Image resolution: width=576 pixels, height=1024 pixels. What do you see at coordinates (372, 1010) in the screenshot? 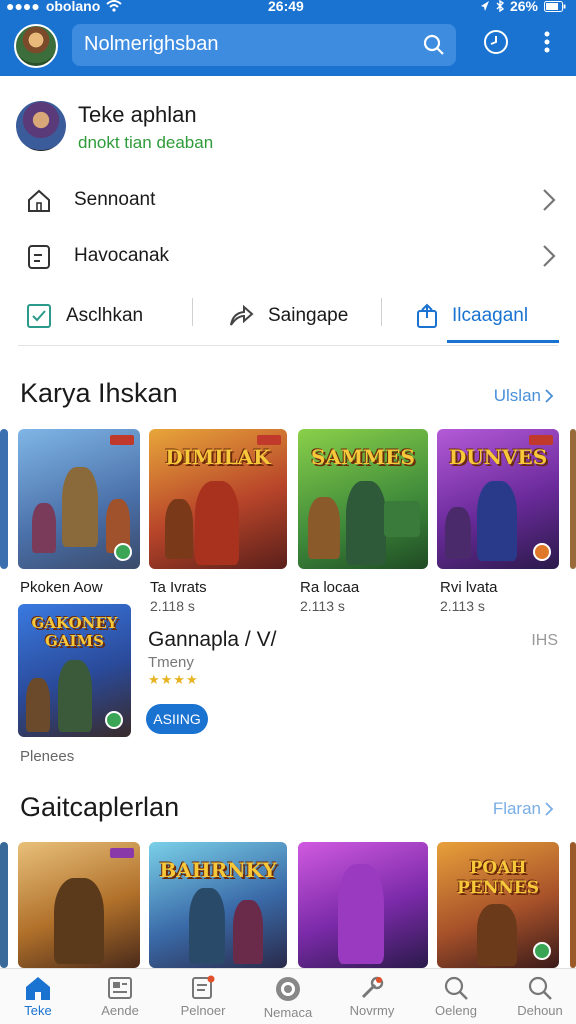
I see `nav-label: Novrmy` at bounding box center [372, 1010].